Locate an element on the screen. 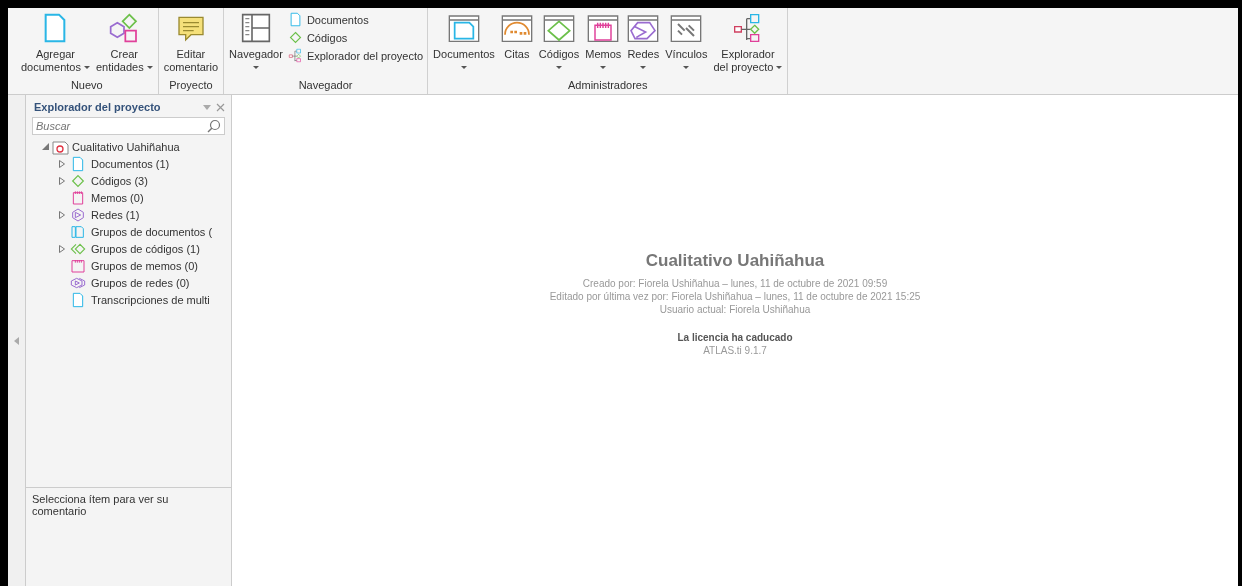 This screenshot has width=1242, height=586. document-manager-icon is located at coordinates (463, 28).